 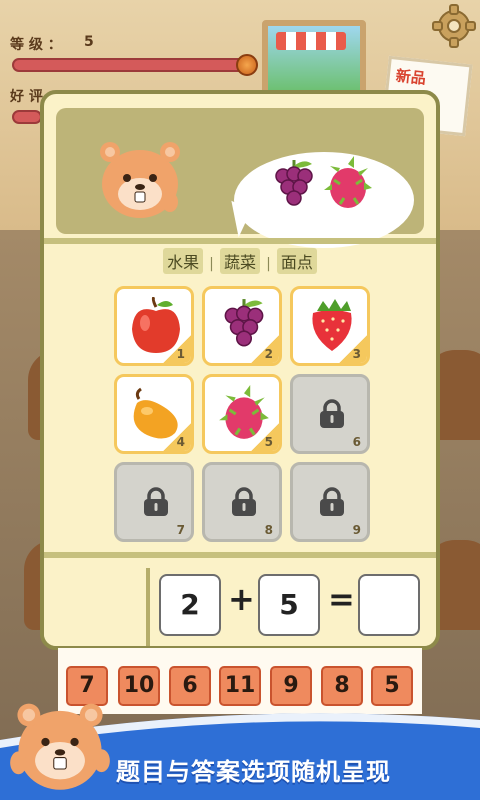 I want to click on rating-bar, so click(x=27, y=117).